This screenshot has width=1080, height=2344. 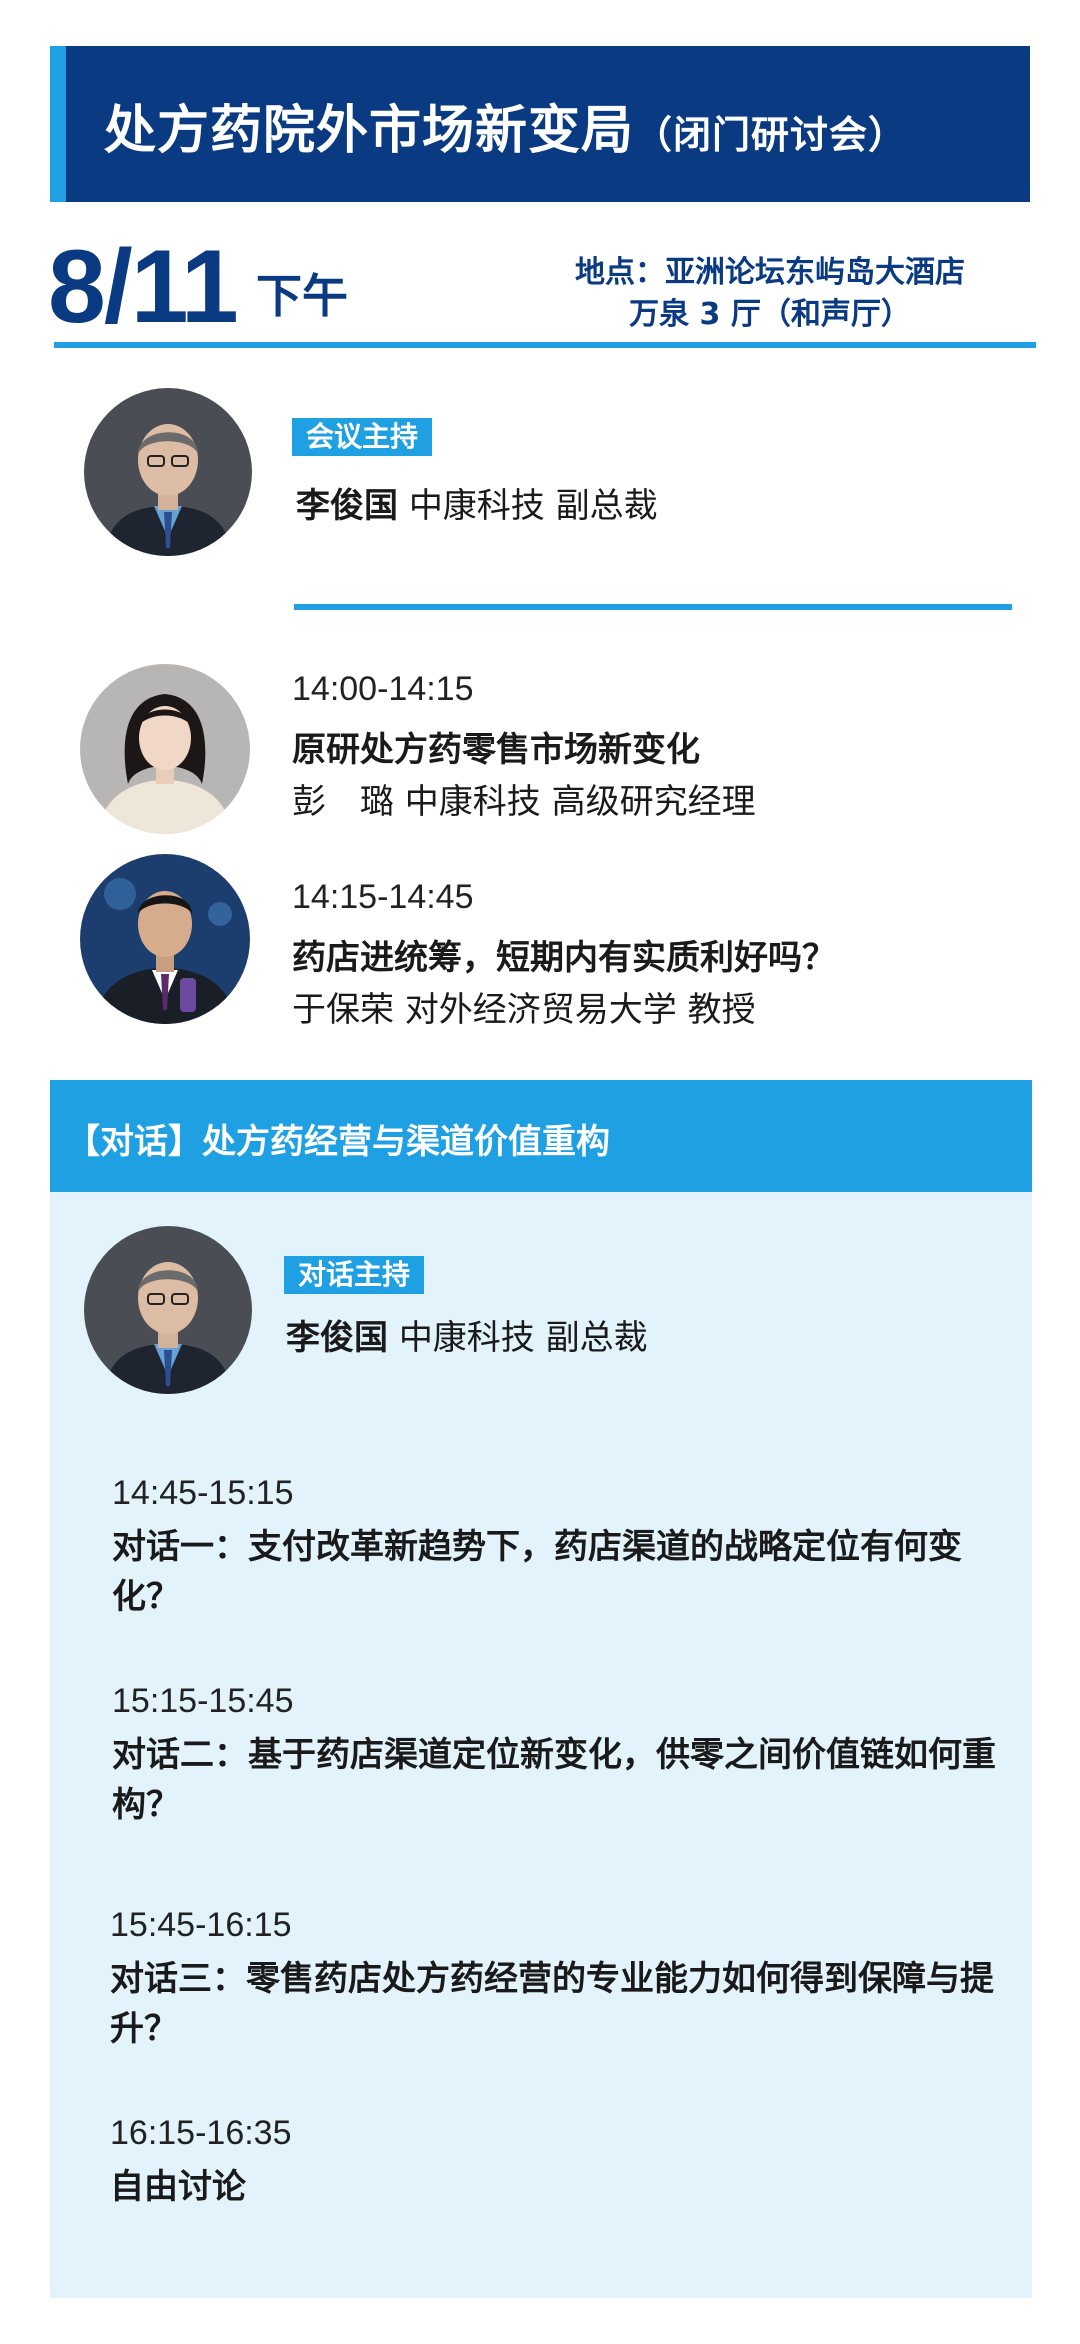 I want to click on venue-line-1: 地点：亚洲论坛东屿岛大酒店, so click(x=770, y=272).